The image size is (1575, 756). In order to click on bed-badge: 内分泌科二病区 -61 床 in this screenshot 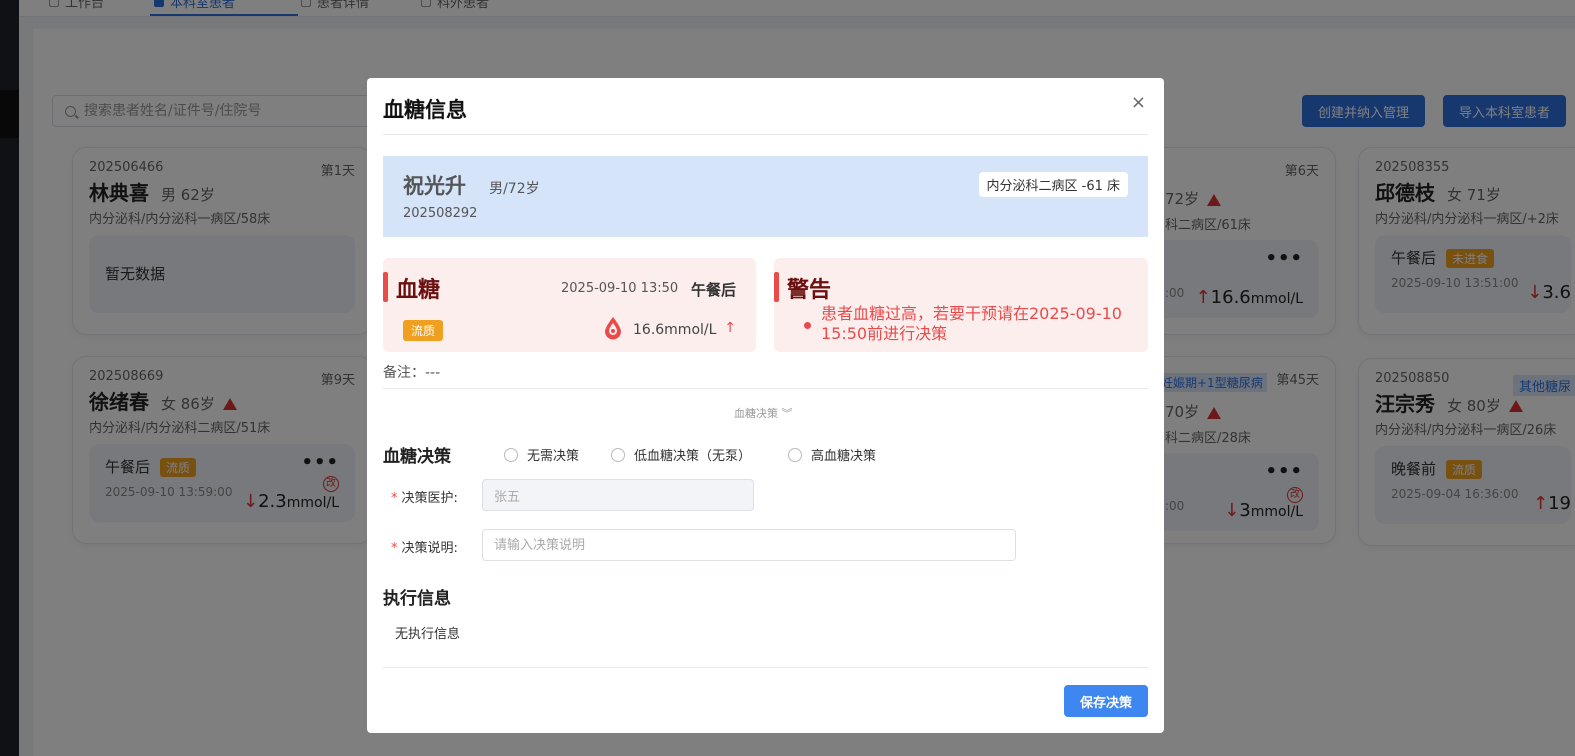, I will do `click(1053, 184)`.